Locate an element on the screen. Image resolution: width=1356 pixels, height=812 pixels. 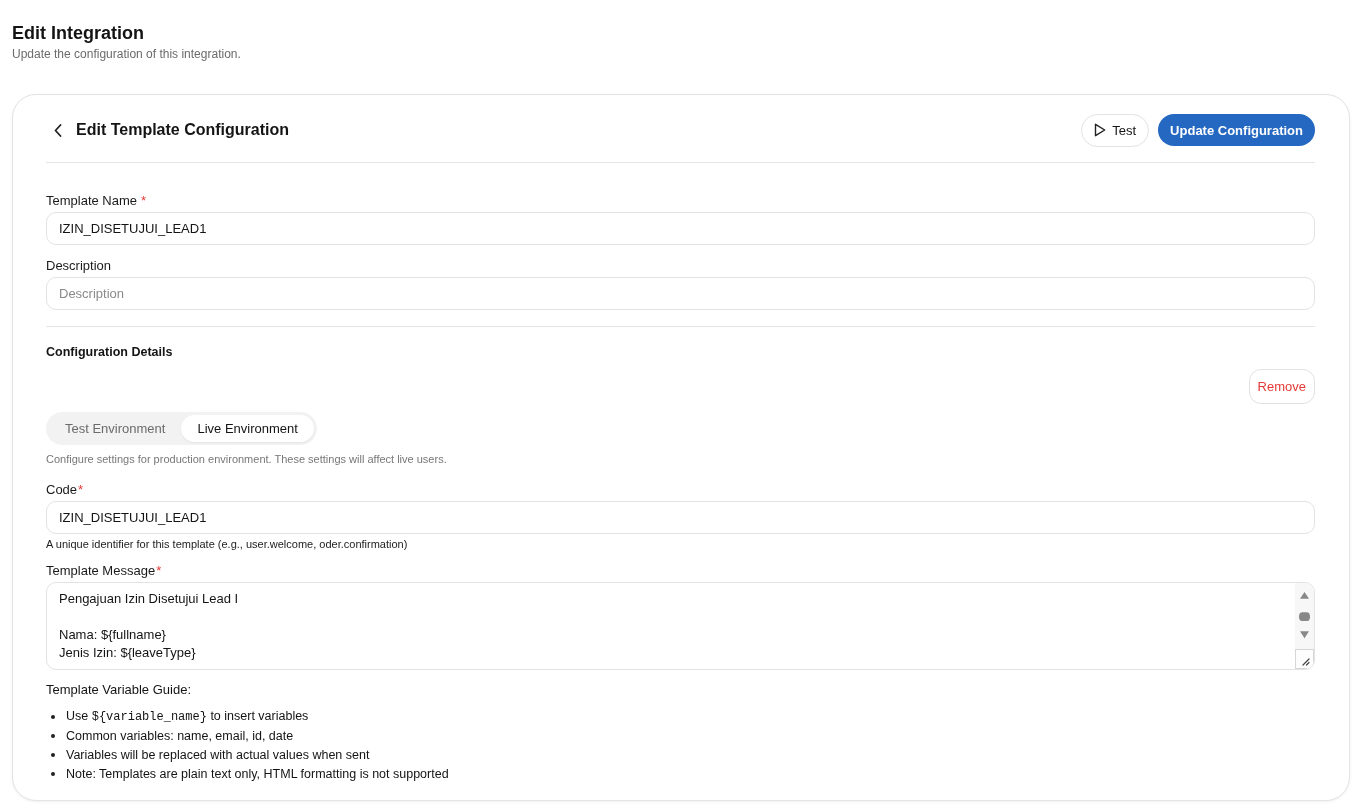
text-input: IZIN_DISETUJUI_LEAD1 is located at coordinates (680, 228).